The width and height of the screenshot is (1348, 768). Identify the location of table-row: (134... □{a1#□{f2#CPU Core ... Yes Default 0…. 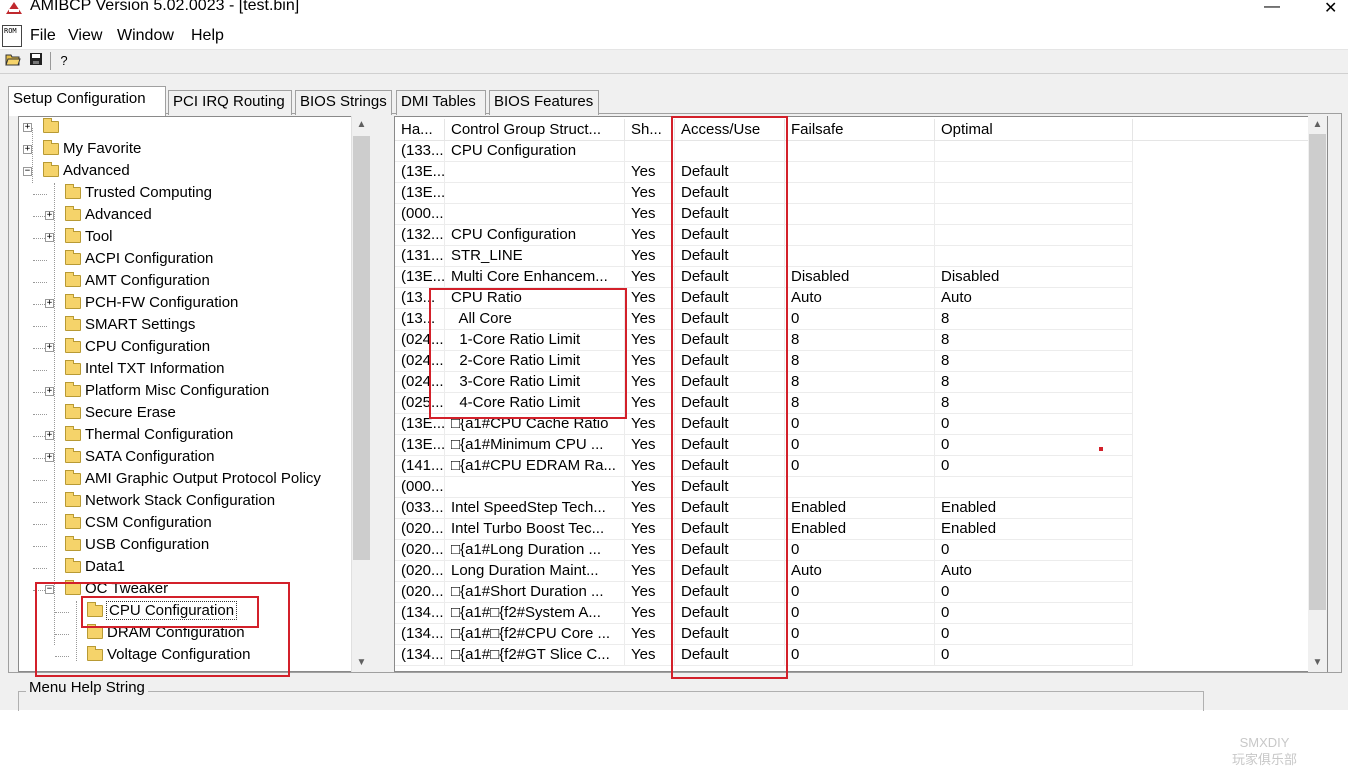
(851, 634).